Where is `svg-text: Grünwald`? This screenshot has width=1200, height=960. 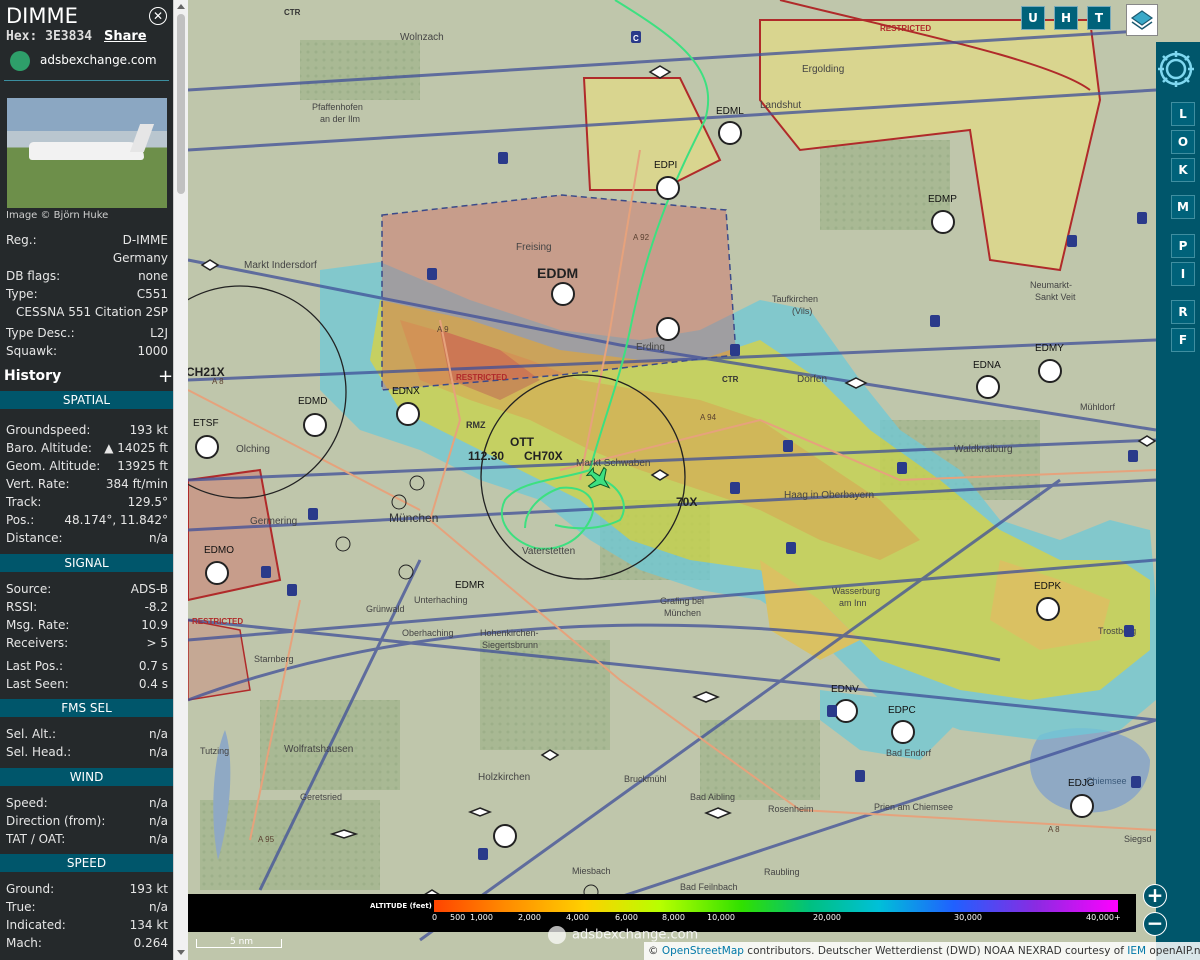 svg-text: Grünwald is located at coordinates (385, 609).